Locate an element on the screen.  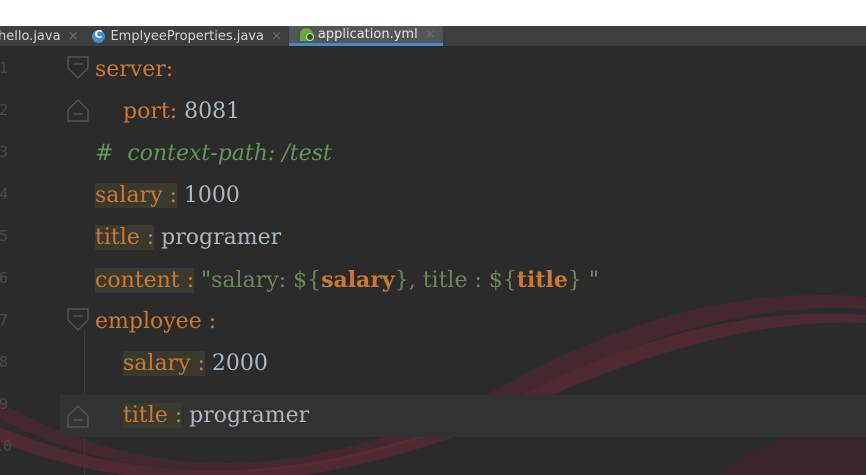
code-line-server: server: is located at coordinates (134, 70).